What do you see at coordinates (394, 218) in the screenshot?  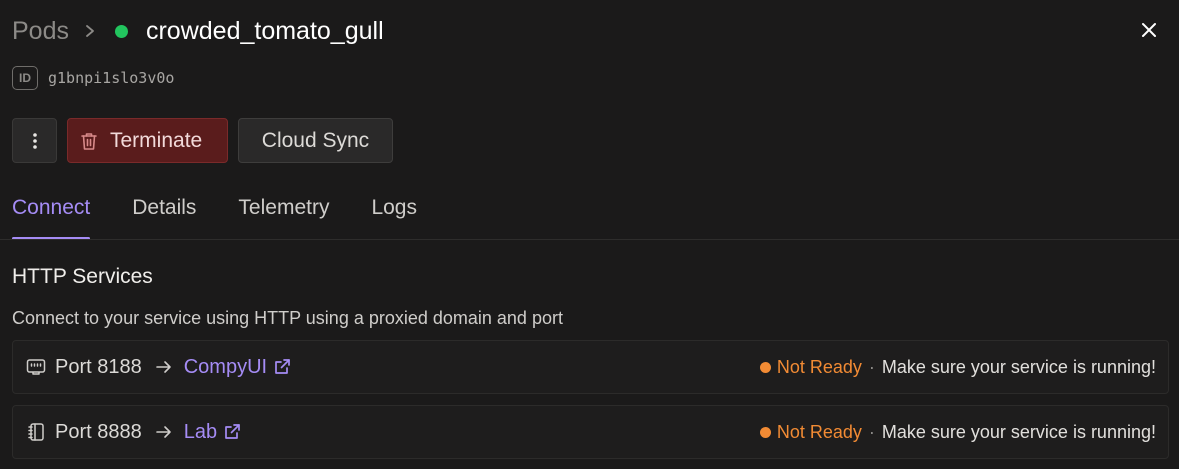 I see `tab-logs: Logs` at bounding box center [394, 218].